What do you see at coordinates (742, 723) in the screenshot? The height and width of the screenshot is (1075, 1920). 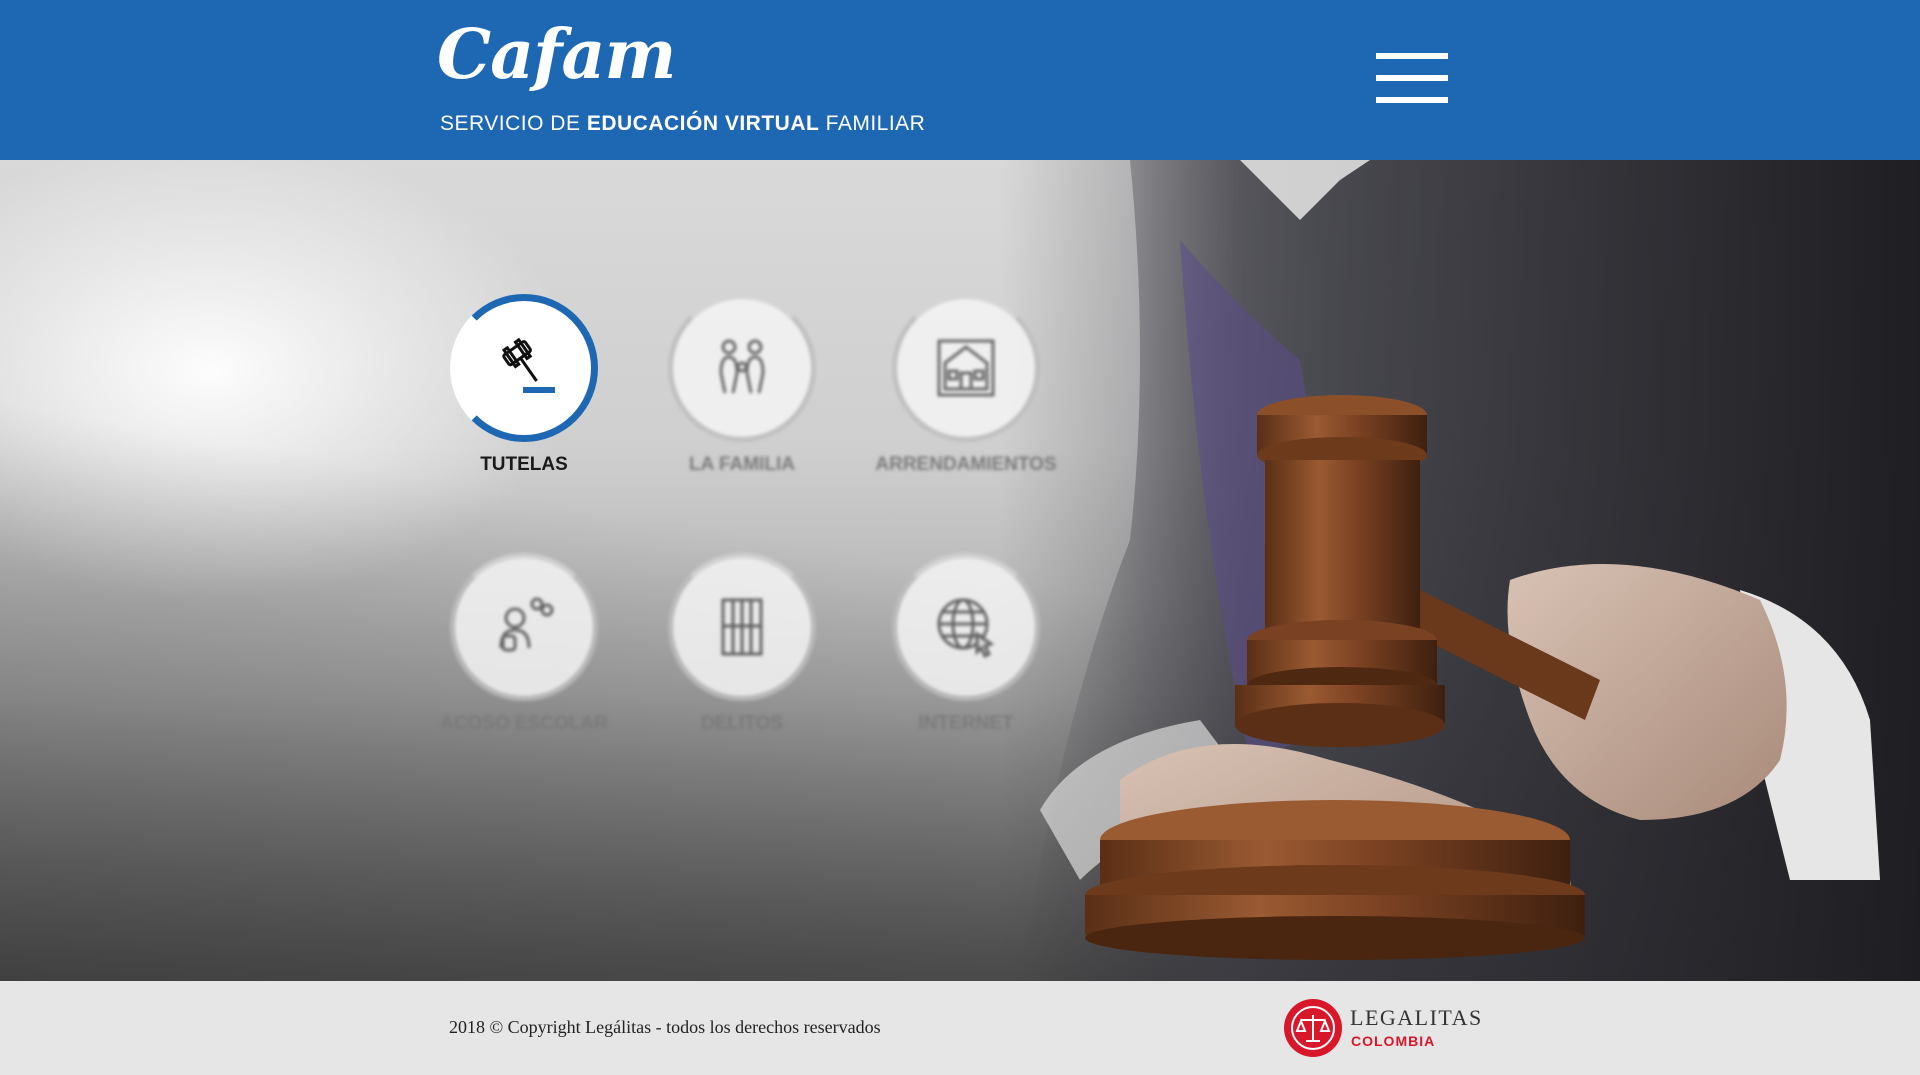 I see `topic-label: DELITOS` at bounding box center [742, 723].